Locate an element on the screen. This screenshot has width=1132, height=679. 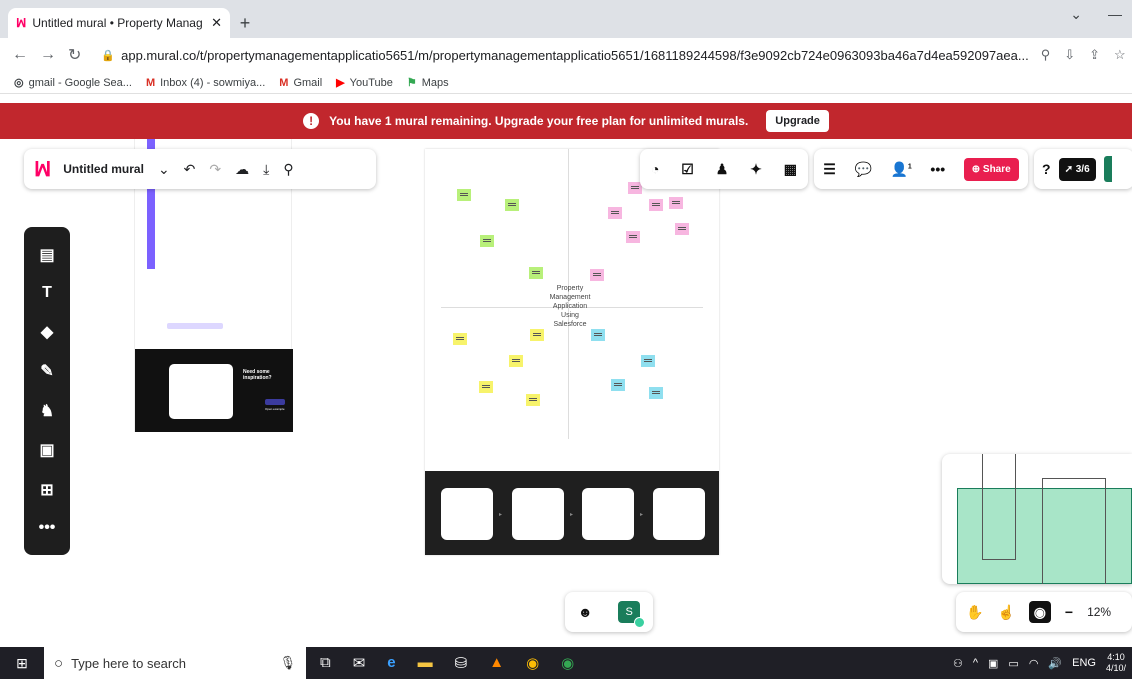
store-icon: ⛁ is located at coordinates (461, 663).